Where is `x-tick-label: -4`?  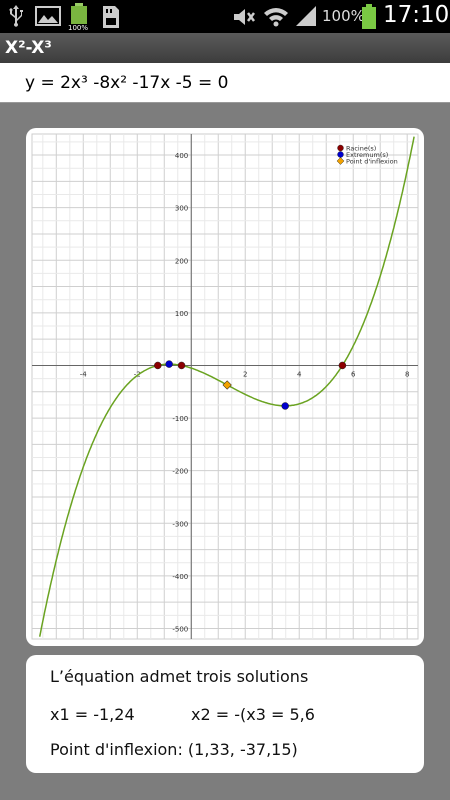 x-tick-label: -4 is located at coordinates (84, 374).